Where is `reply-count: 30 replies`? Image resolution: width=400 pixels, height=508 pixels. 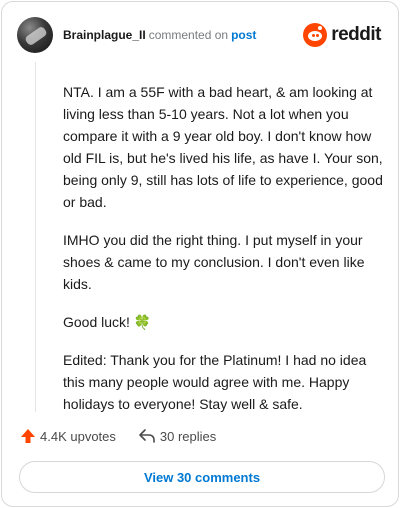
reply-count: 30 replies is located at coordinates (188, 436).